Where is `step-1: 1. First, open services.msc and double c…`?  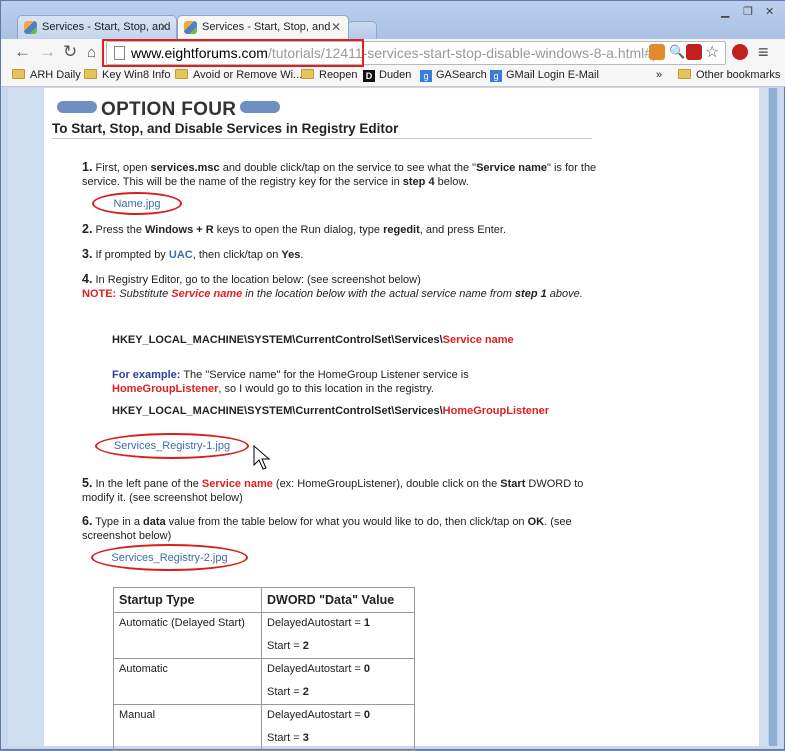
step-1: 1. First, open services.msc and double c… is located at coordinates (339, 174).